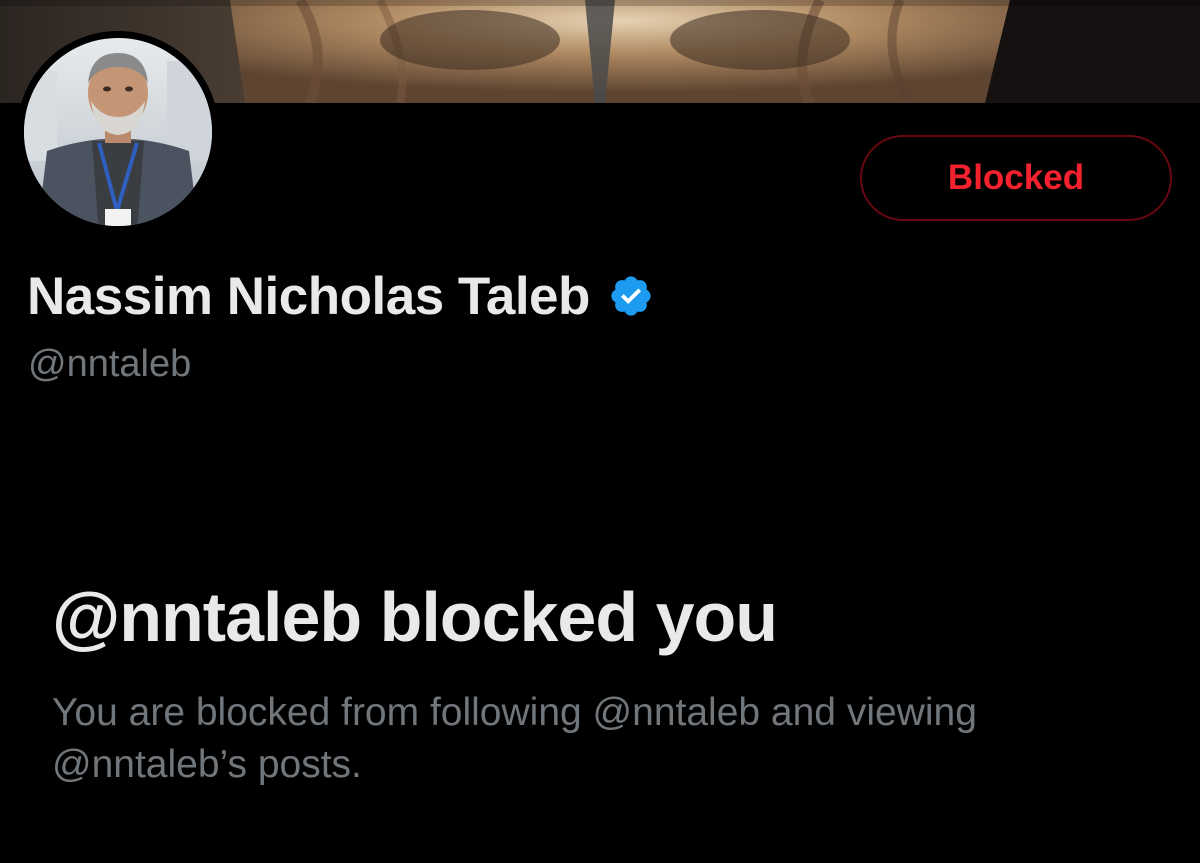 This screenshot has width=1200, height=863. I want to click on avatar, so click(118, 132).